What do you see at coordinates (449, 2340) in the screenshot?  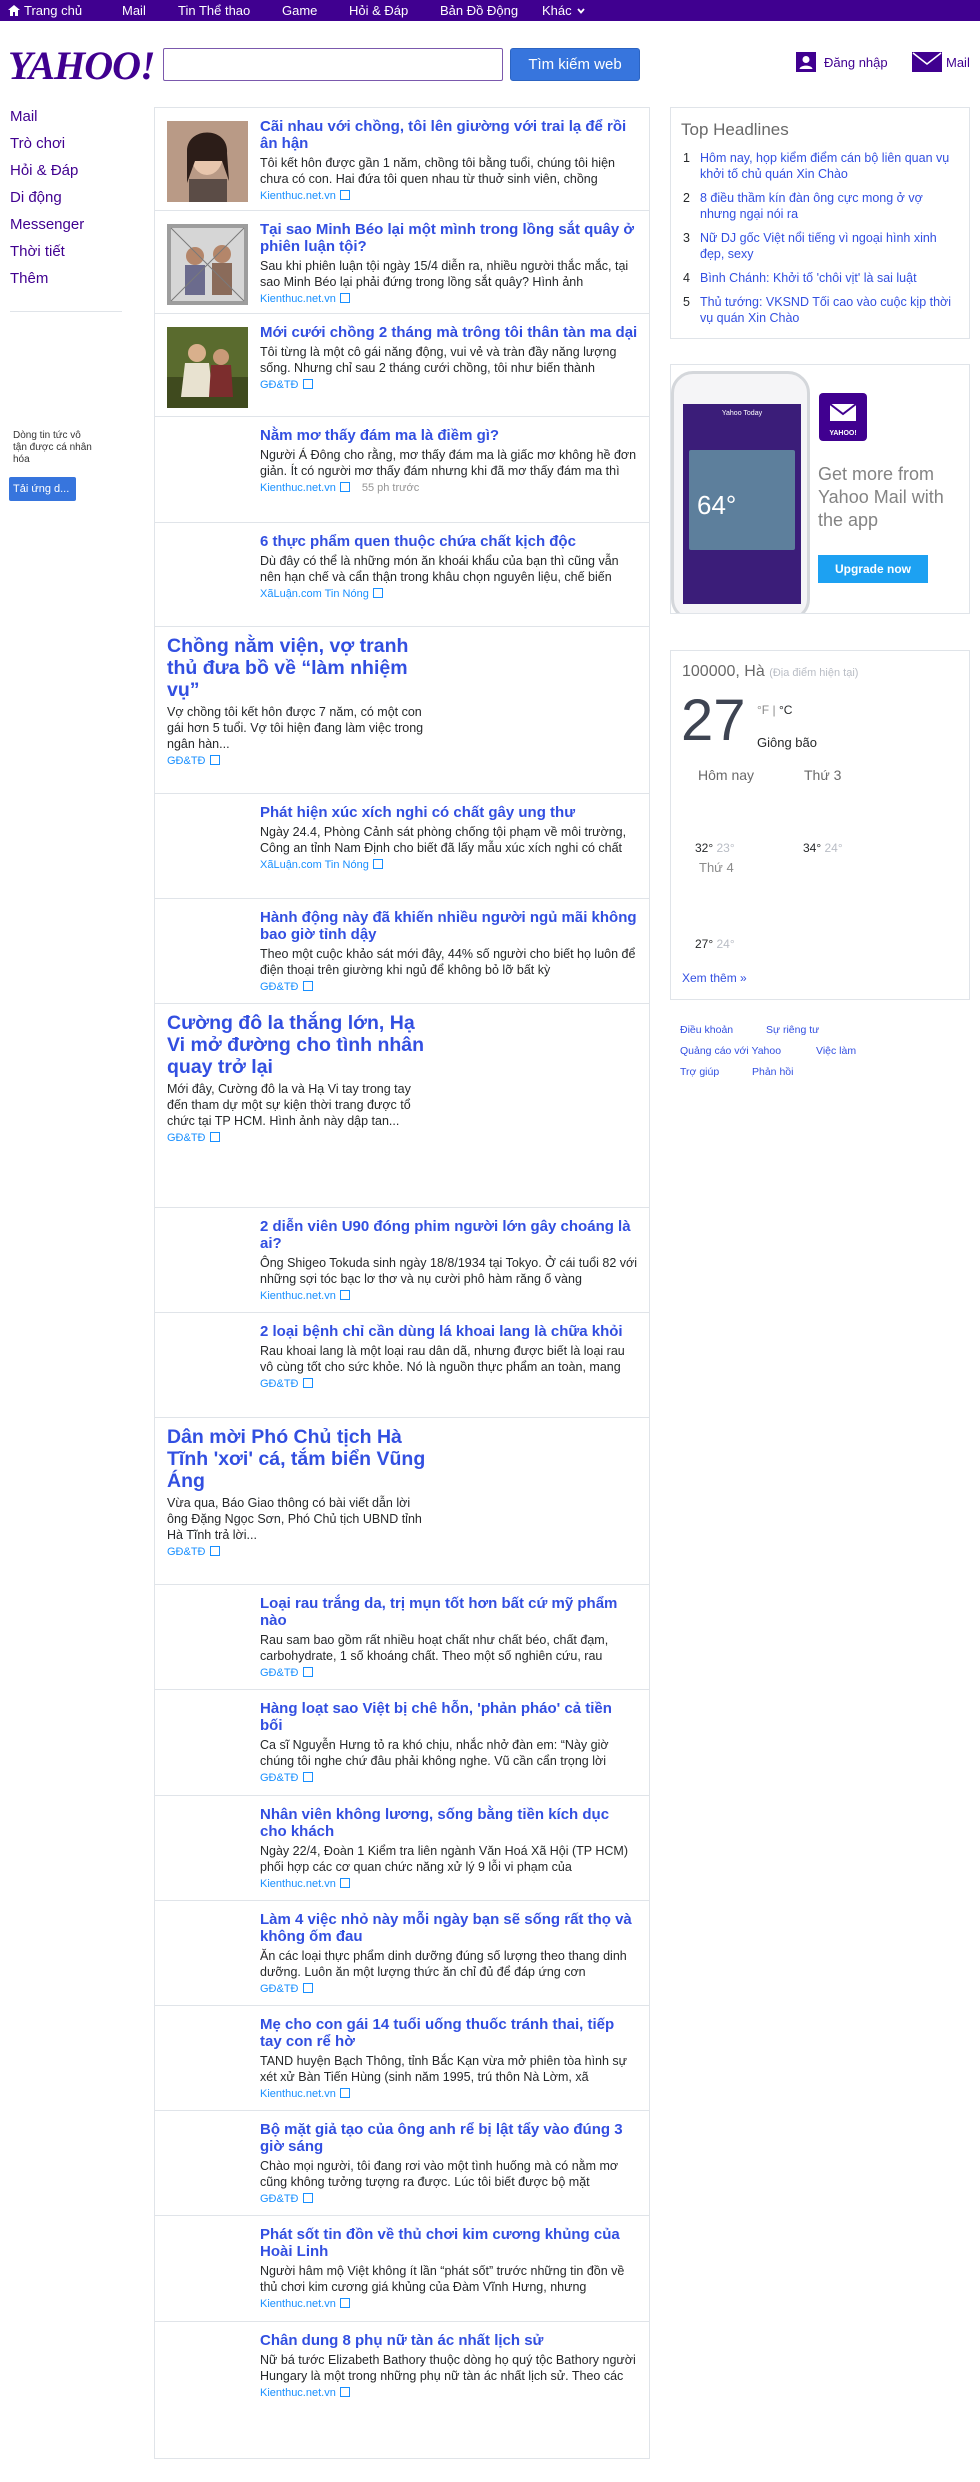 I see `story-title: Chân dung 8 phụ nữ tàn ác nhất lịch sử` at bounding box center [449, 2340].